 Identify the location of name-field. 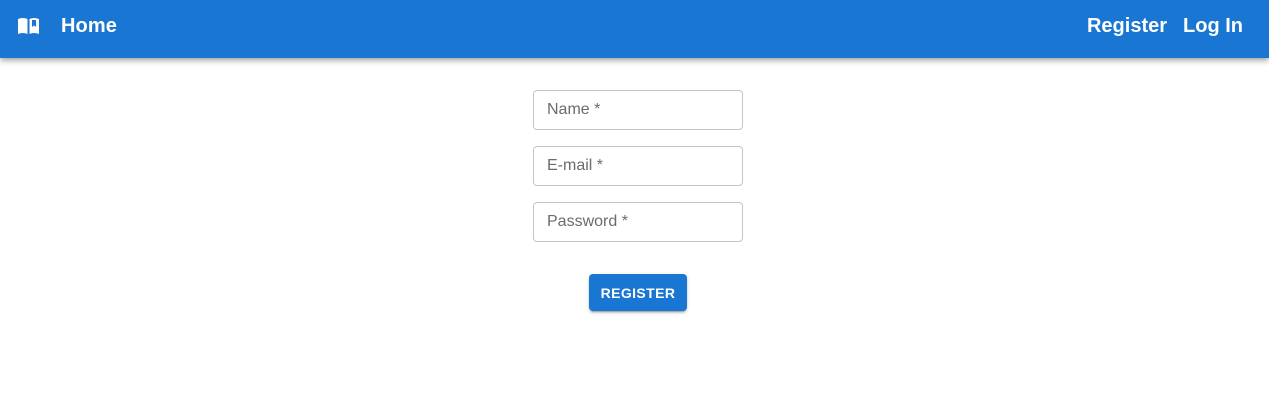
(638, 110).